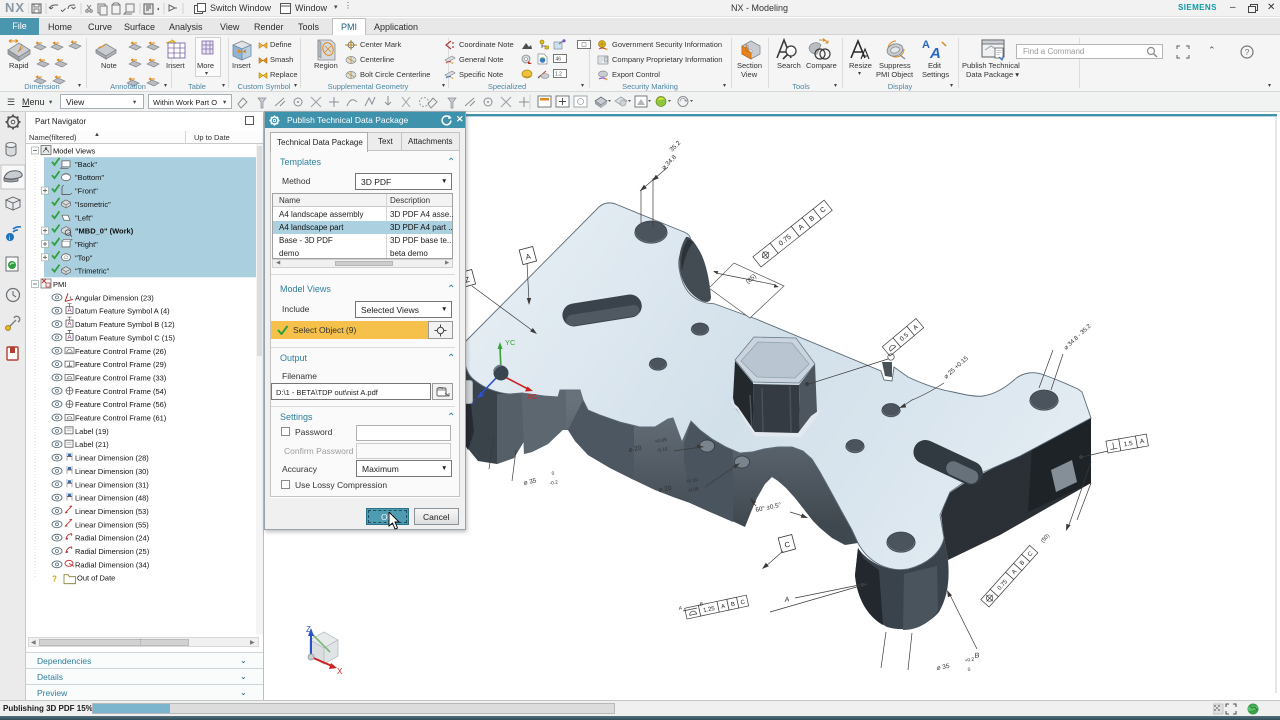 This screenshot has height=720, width=1280. I want to click on svg-text: Model Views, so click(74, 151).